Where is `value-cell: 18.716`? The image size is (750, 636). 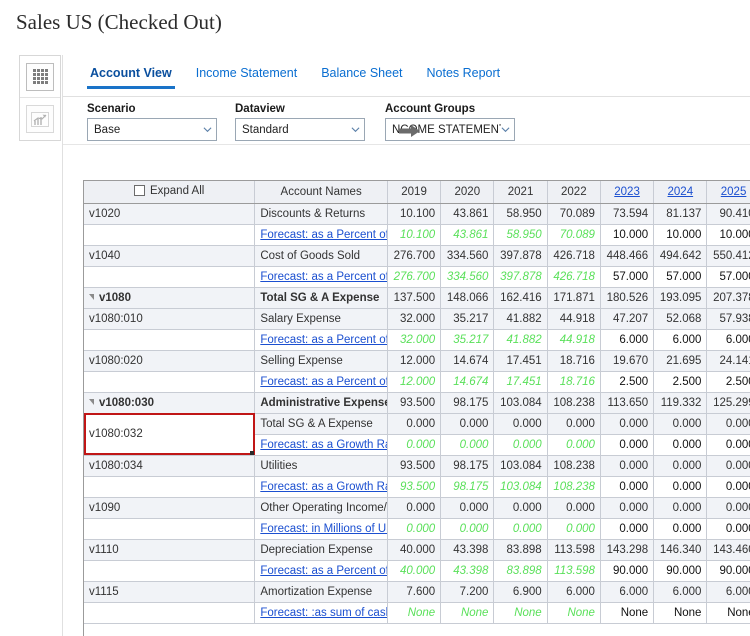 value-cell: 18.716 is located at coordinates (574, 382).